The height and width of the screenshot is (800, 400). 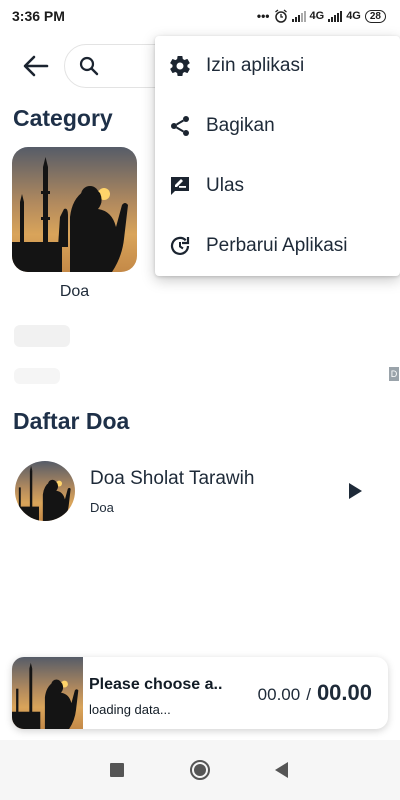 I want to click on list-item-thumbnail, so click(x=45, y=491).